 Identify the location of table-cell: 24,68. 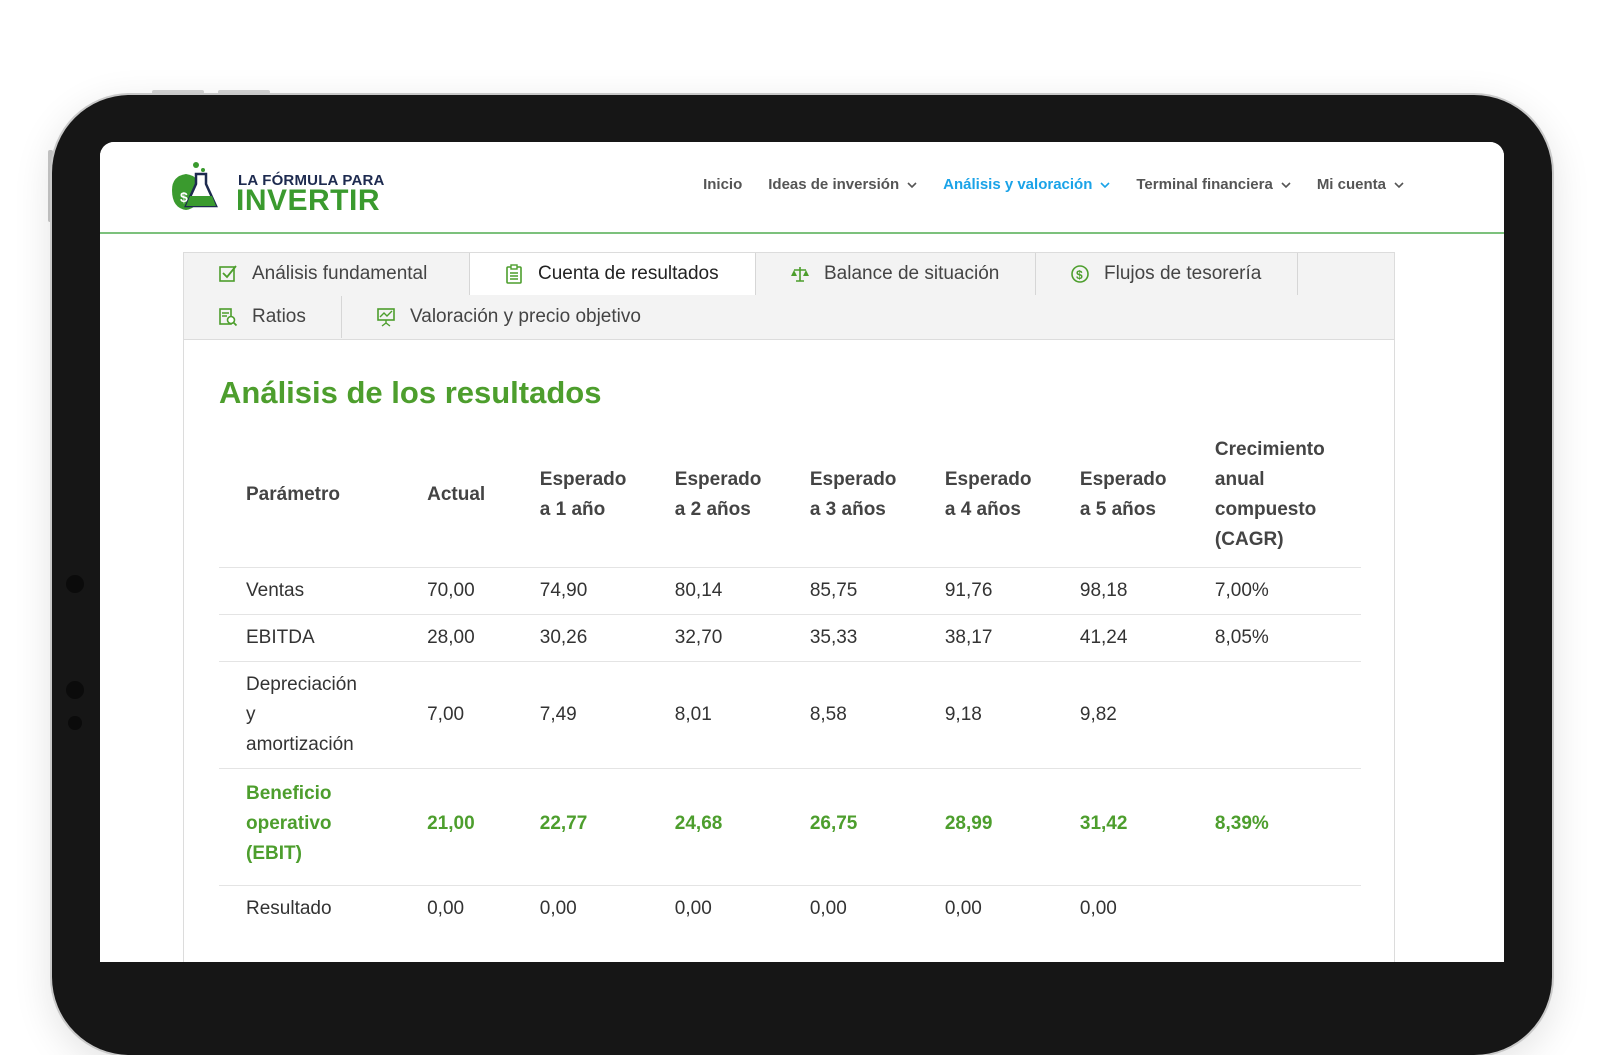
(715, 827).